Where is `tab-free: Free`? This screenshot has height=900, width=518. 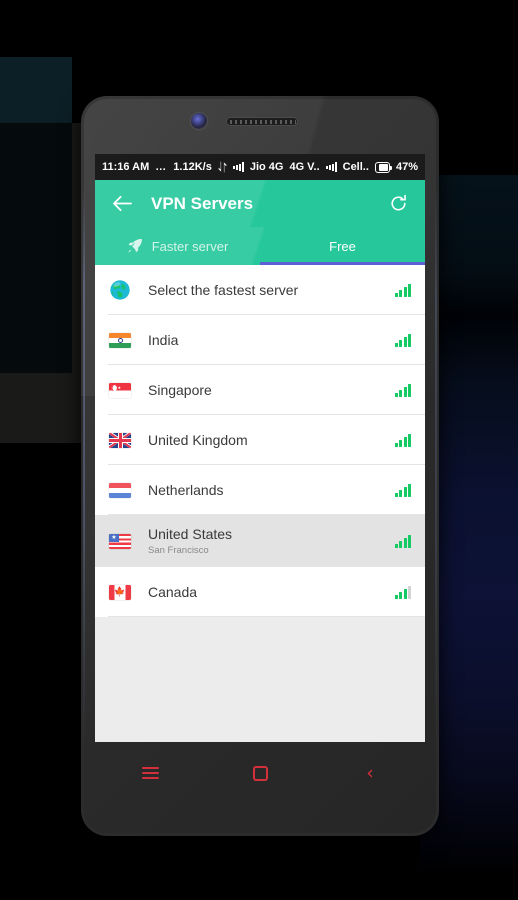
tab-free: Free is located at coordinates (342, 246).